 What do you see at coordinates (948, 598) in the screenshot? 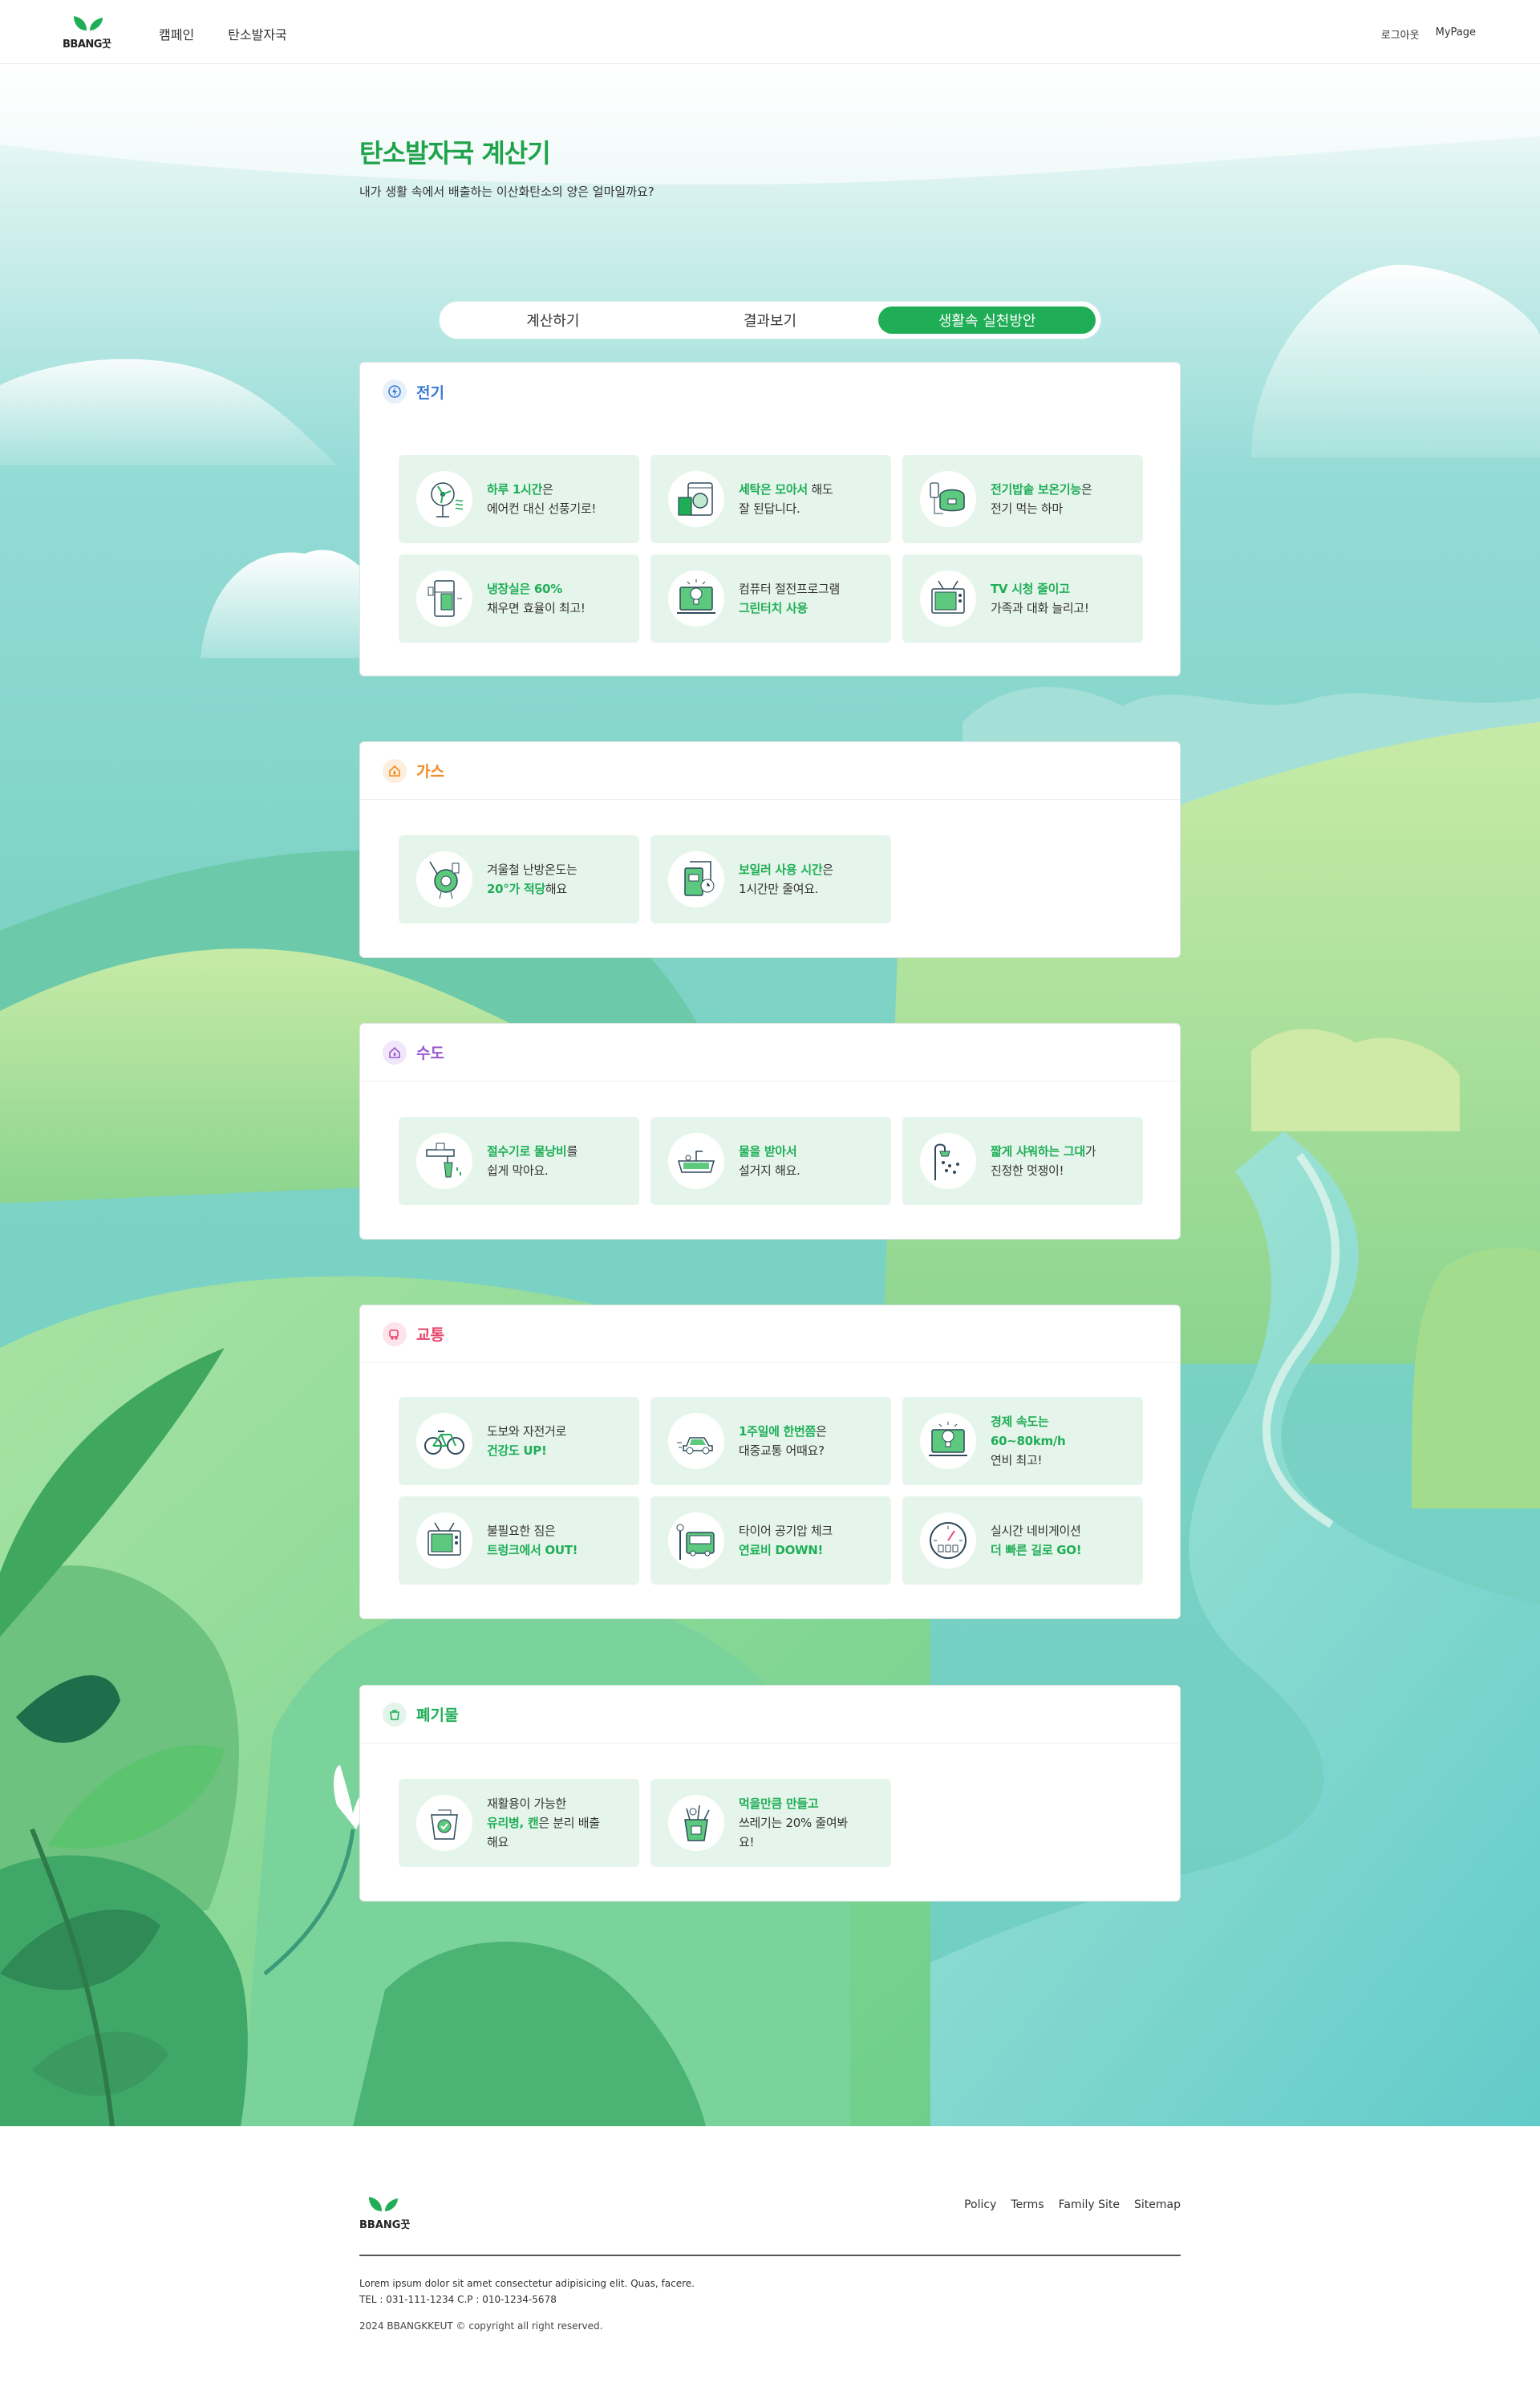
I see `tv-icon` at bounding box center [948, 598].